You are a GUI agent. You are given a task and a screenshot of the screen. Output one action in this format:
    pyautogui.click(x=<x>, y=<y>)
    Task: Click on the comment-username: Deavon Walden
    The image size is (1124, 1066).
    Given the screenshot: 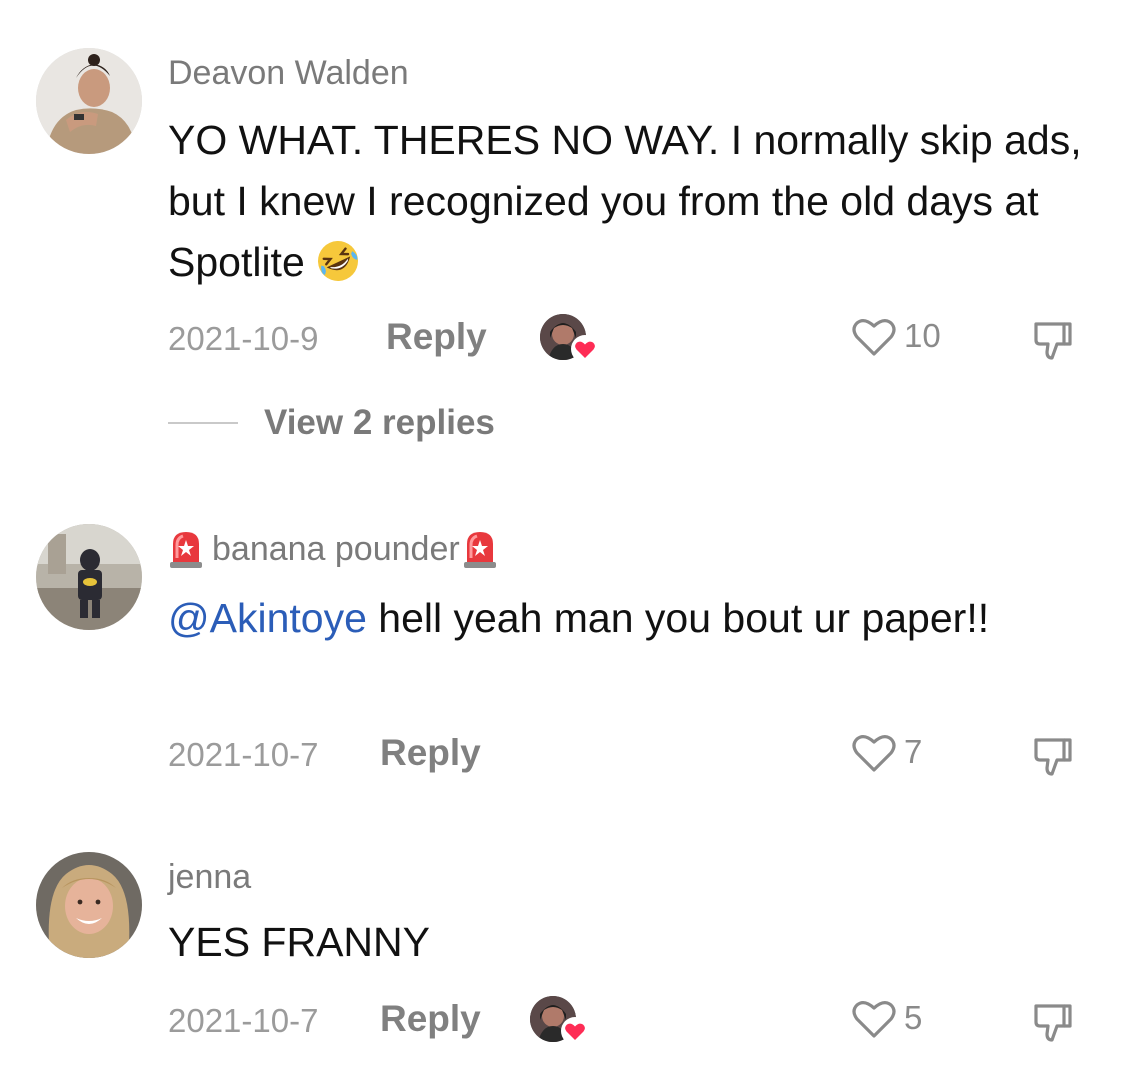 What is the action you would take?
    pyautogui.click(x=288, y=73)
    